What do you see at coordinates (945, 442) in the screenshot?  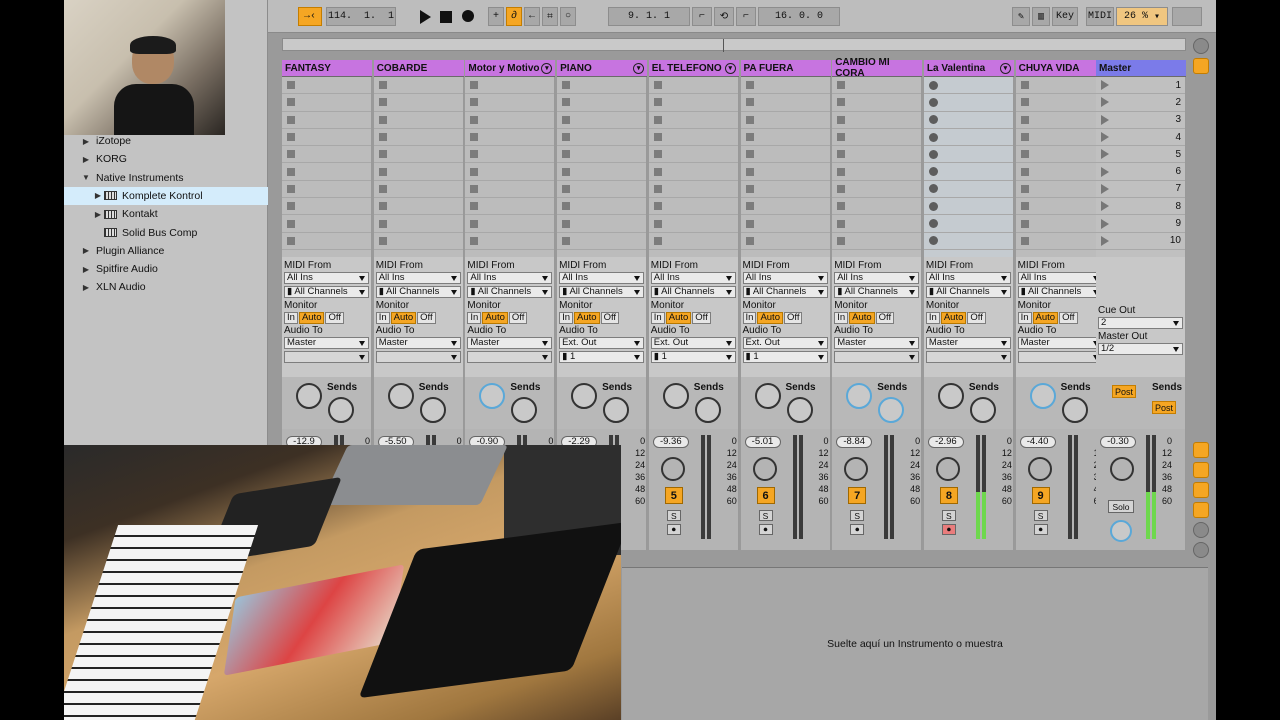 I see `track-volume-field: -2.96` at bounding box center [945, 442].